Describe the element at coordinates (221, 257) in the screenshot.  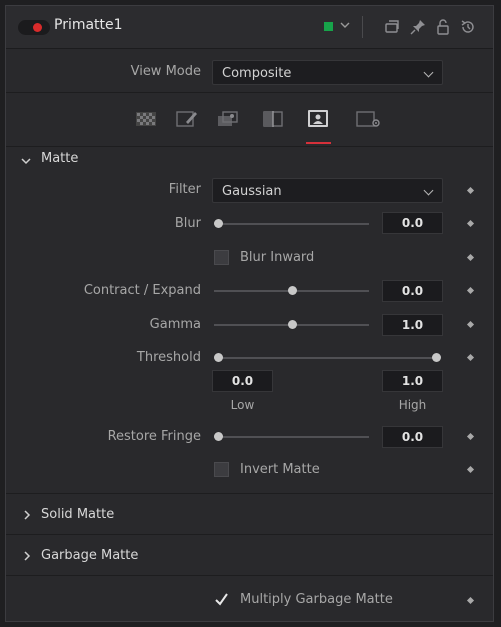
I see `blur-inward-checkbox` at that location.